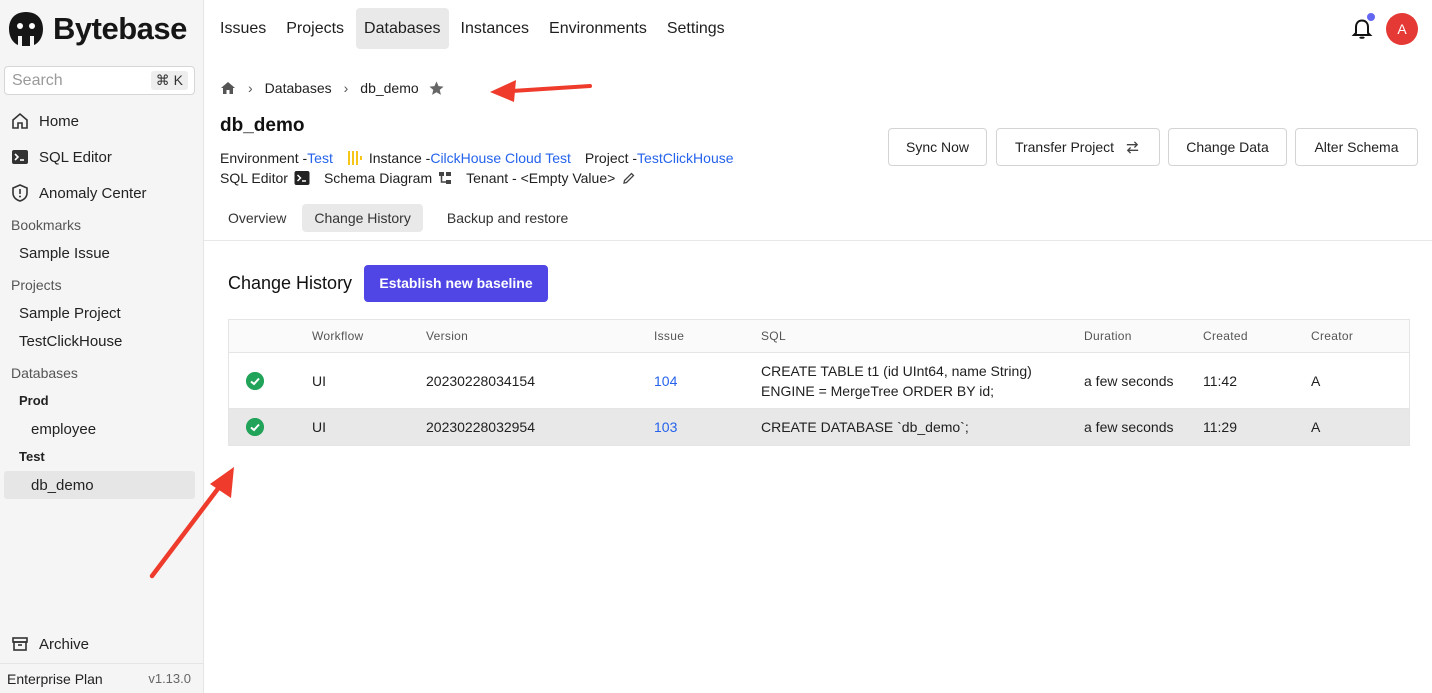 The width and height of the screenshot is (1432, 693). Describe the element at coordinates (481, 427) in the screenshot. I see `version-cell: 20230228032954` at that location.